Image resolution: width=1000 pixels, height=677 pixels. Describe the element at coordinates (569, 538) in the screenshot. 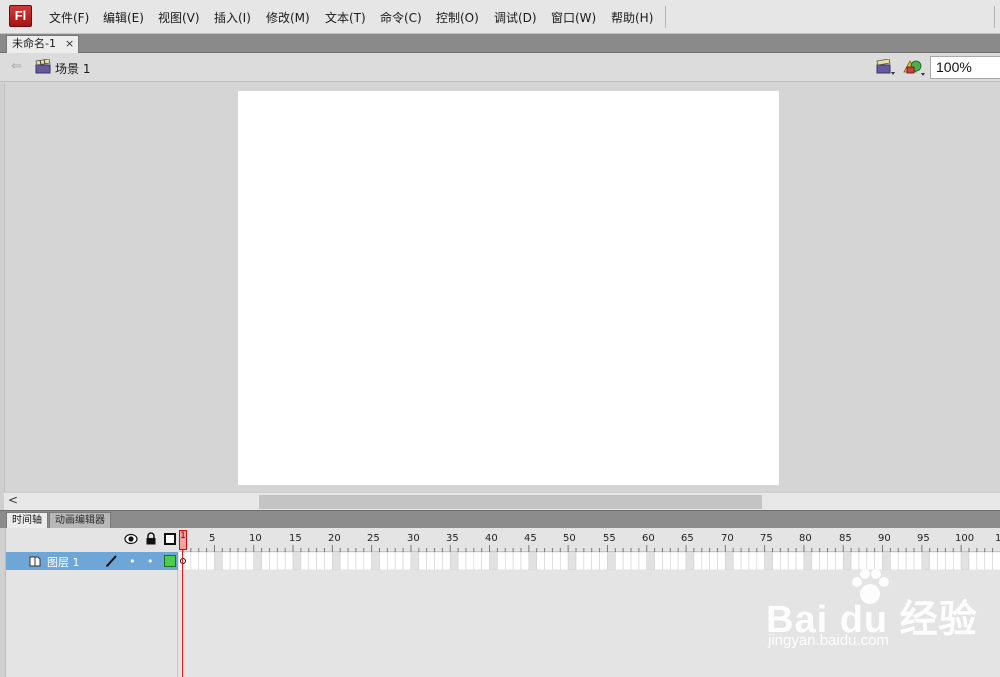

I see `ruler-label: 50` at that location.